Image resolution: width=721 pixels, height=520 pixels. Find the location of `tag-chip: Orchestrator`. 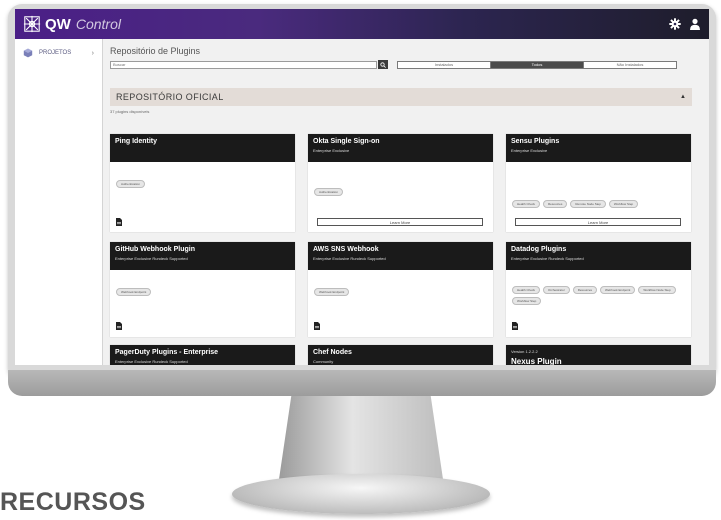

tag-chip: Orchestrator is located at coordinates (556, 290).